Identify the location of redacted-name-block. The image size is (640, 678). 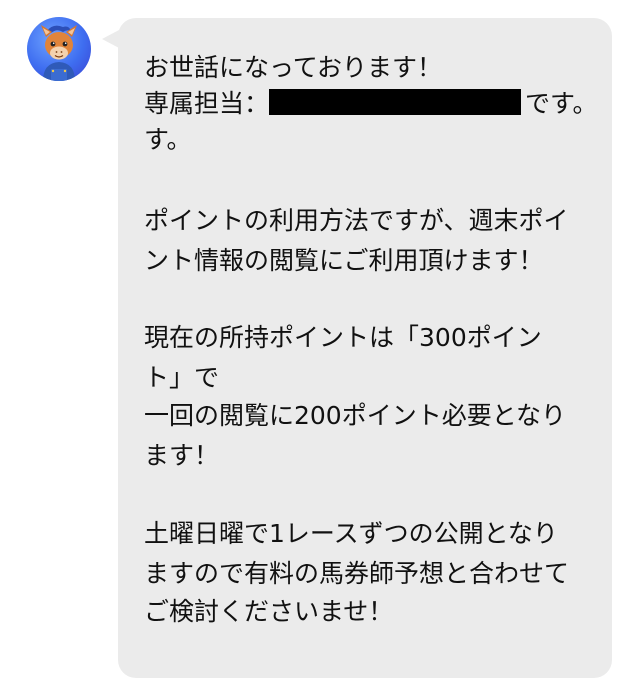
(395, 102).